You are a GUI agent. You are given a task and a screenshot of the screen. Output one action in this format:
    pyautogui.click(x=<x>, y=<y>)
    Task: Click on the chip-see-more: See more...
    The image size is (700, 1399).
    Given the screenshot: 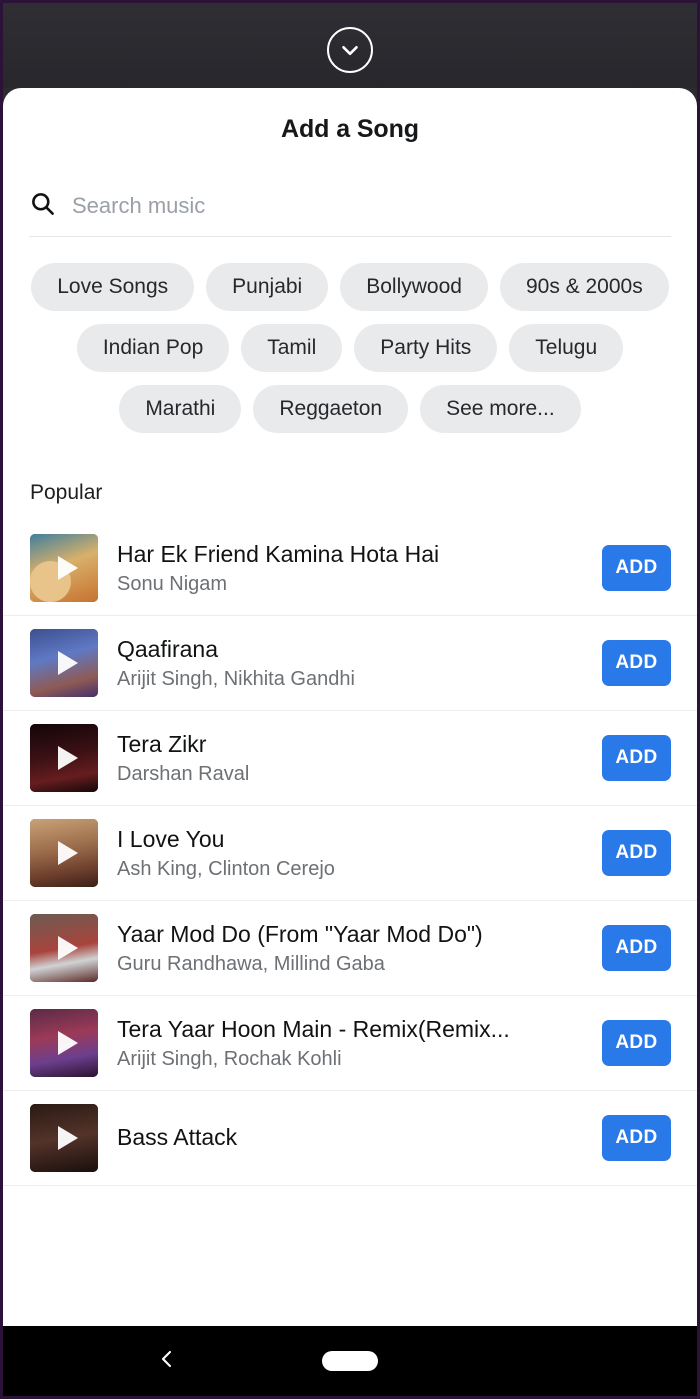 What is the action you would take?
    pyautogui.click(x=500, y=409)
    